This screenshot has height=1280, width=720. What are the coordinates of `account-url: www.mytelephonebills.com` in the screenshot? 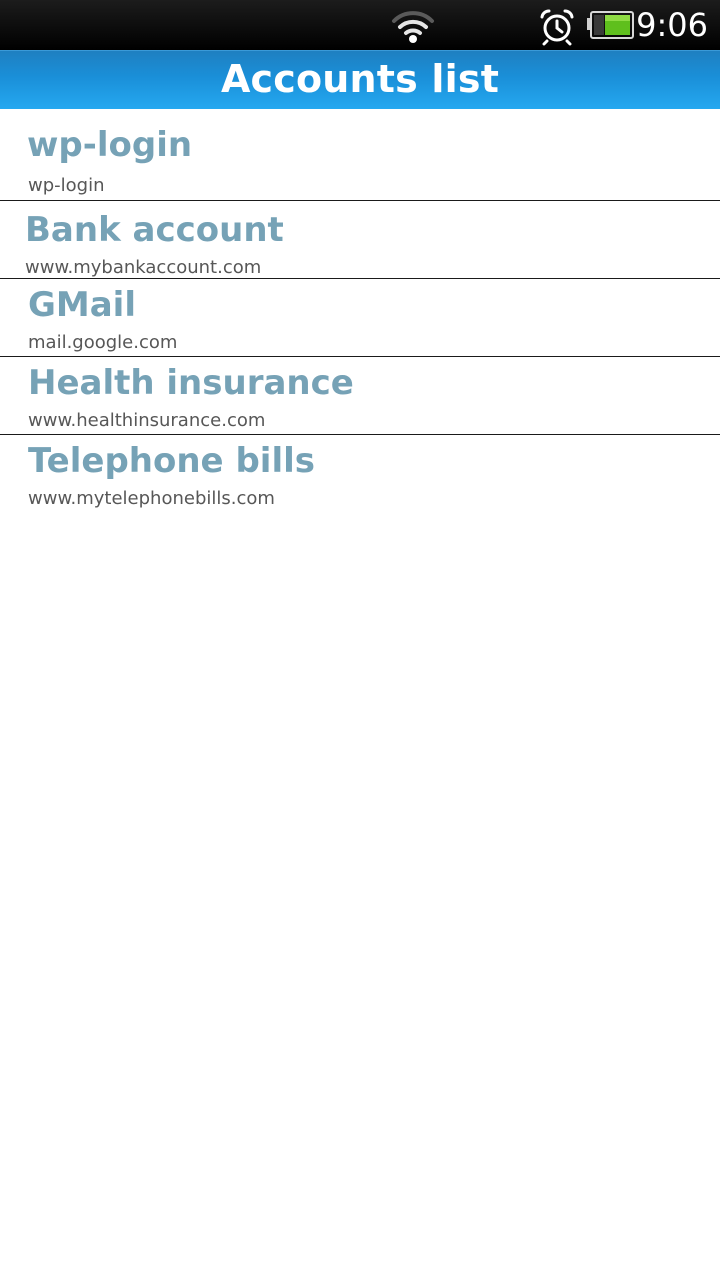 It's located at (151, 498).